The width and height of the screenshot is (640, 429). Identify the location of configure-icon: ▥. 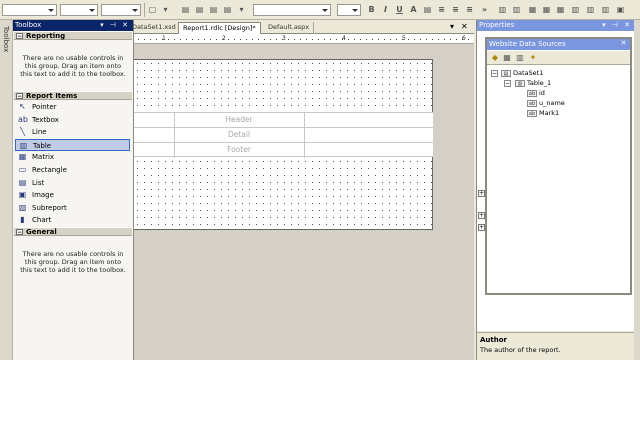
(520, 58).